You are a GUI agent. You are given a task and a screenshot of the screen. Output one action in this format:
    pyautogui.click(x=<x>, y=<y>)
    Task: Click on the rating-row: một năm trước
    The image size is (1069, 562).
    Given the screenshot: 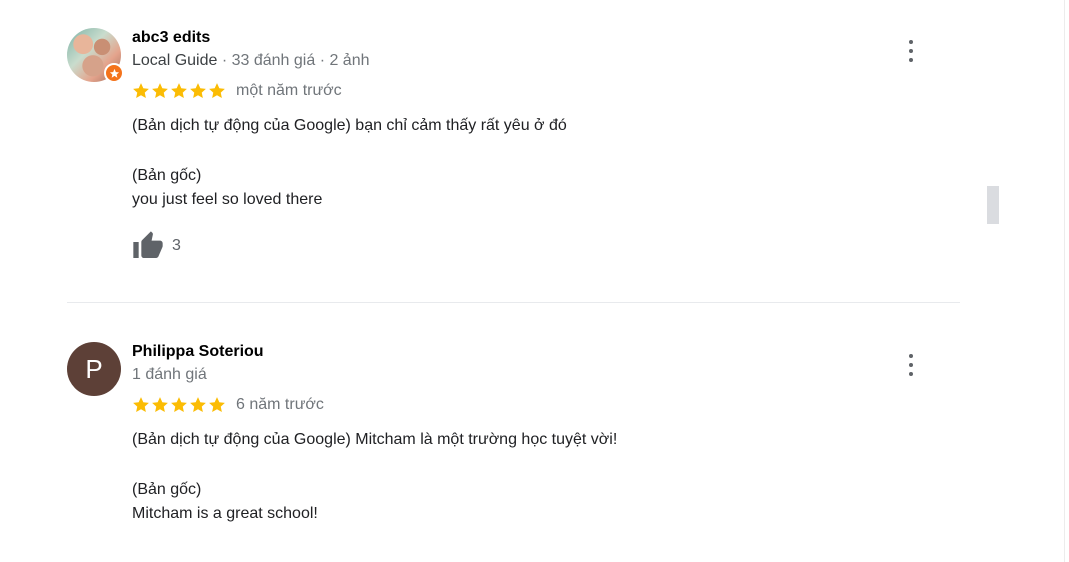 What is the action you would take?
    pyautogui.click(x=546, y=91)
    